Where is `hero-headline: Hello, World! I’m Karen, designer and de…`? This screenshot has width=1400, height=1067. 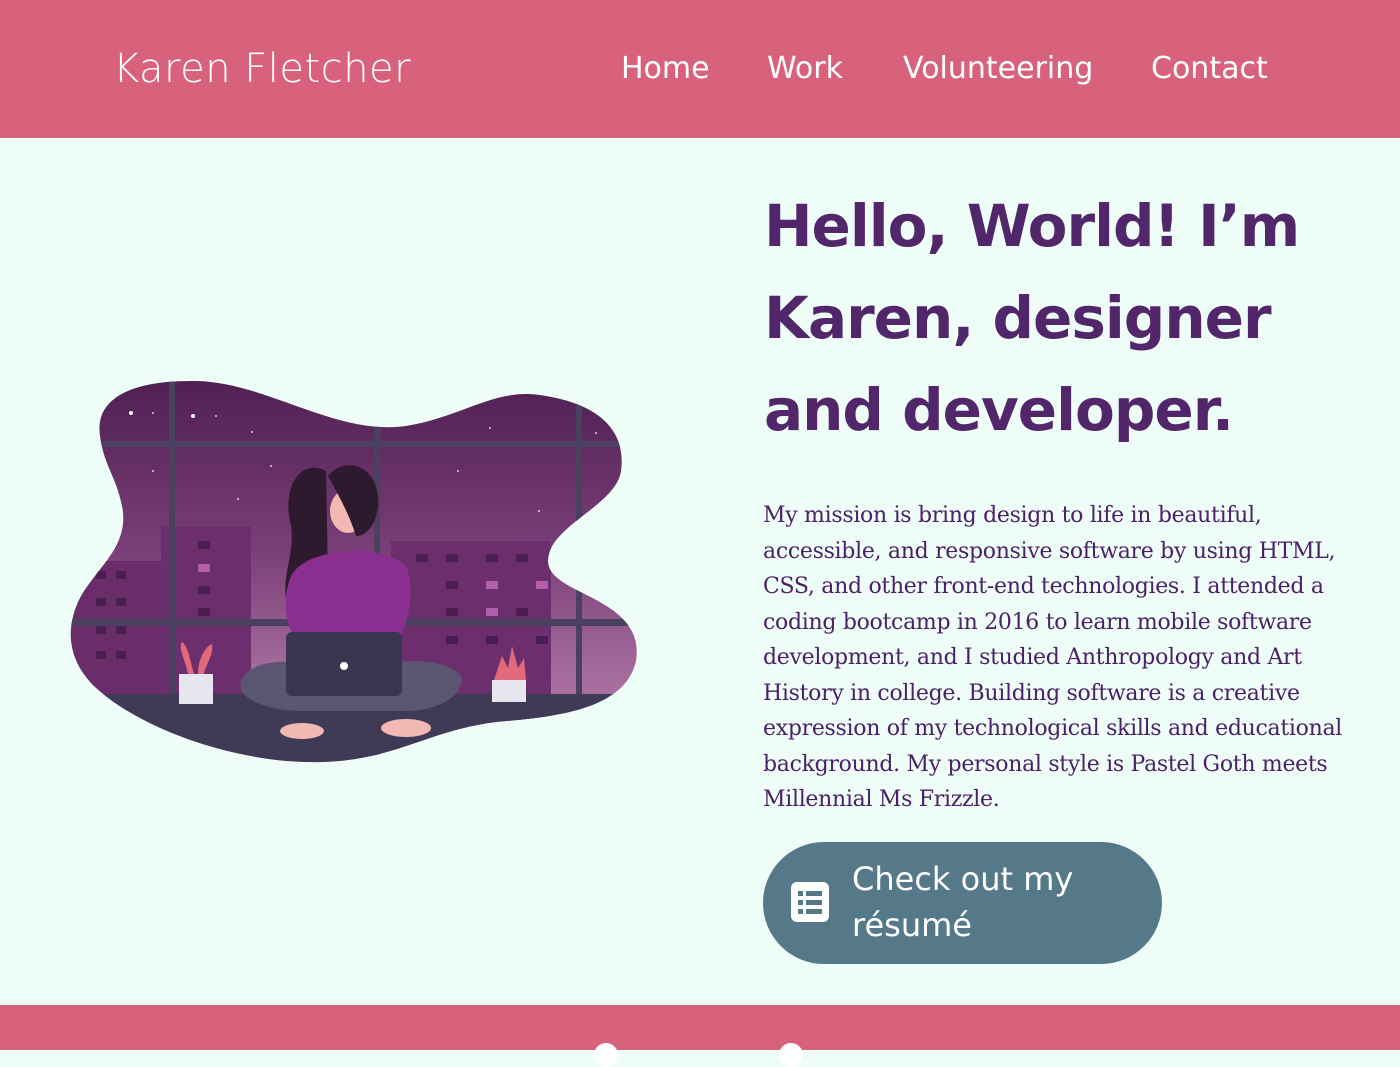
hero-headline: Hello, World! I’m Karen, designer and de… is located at coordinates (1032, 318).